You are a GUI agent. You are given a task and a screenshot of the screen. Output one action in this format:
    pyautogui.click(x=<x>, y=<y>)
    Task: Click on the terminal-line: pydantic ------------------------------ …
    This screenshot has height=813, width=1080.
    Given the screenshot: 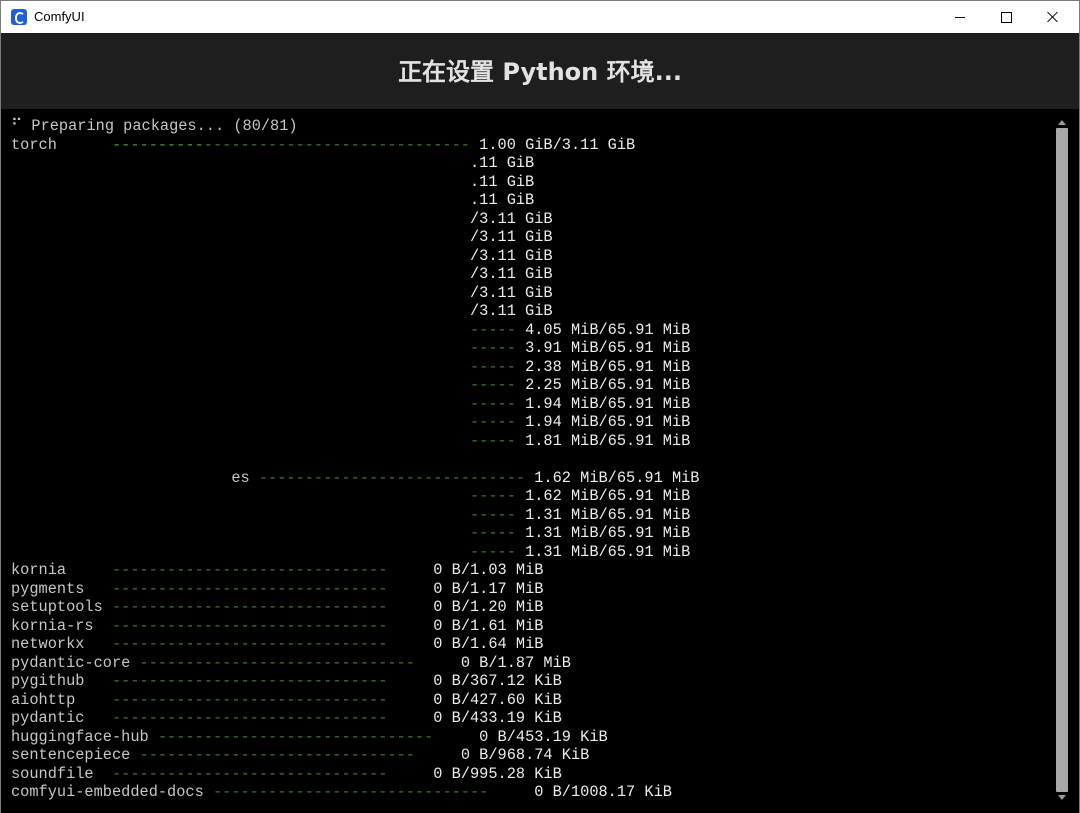 What is the action you would take?
    pyautogui.click(x=355, y=718)
    